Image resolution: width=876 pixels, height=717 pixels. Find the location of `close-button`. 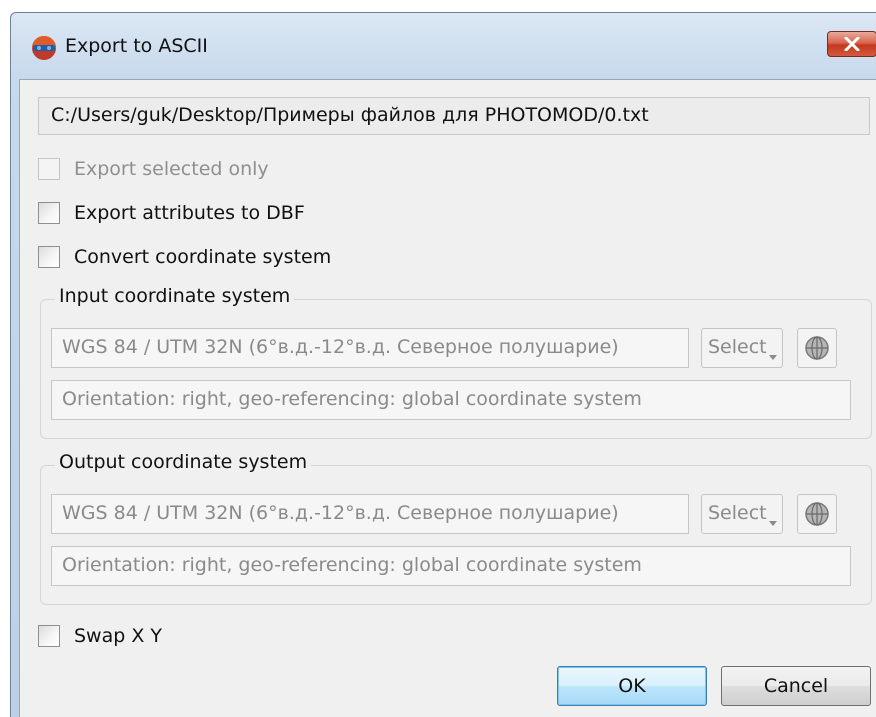

close-button is located at coordinates (851, 44).